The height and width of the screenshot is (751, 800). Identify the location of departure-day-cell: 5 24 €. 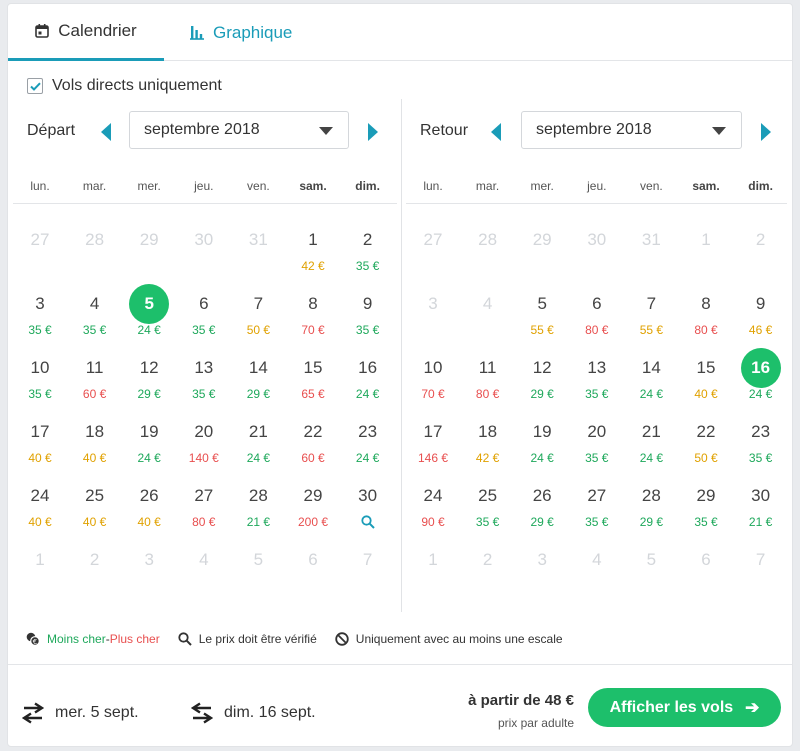
(149, 317).